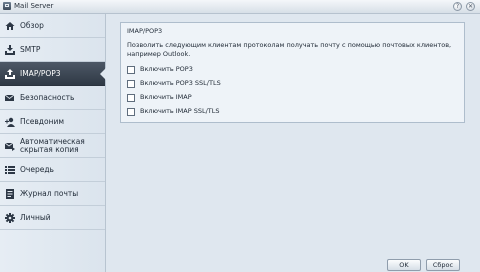  I want to click on sidebar-item-label: SMTP, so click(30, 49).